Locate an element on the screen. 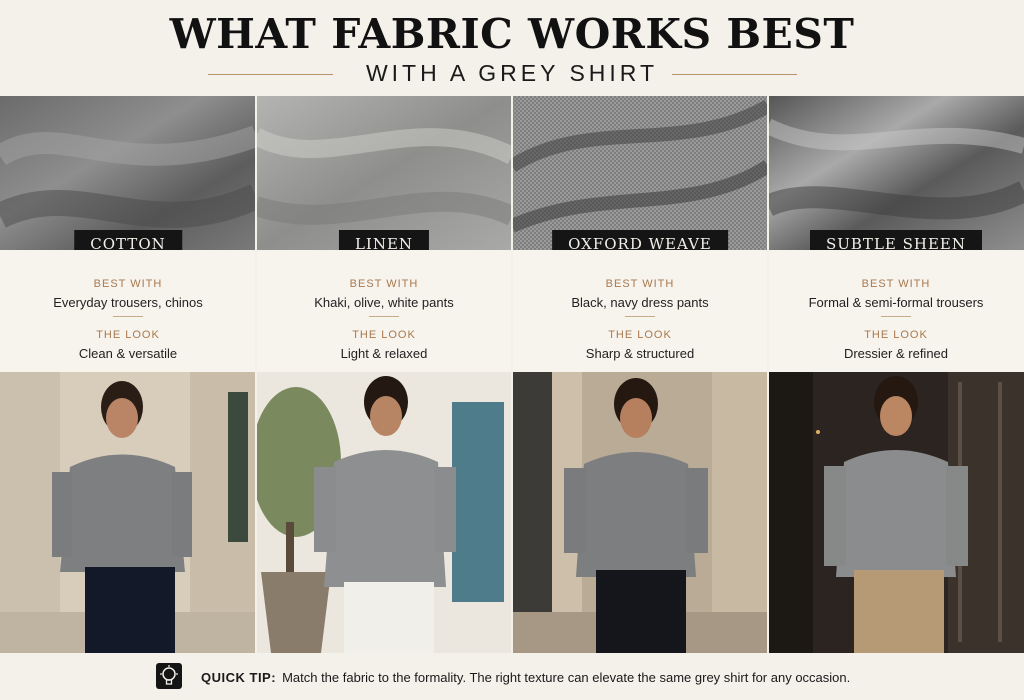  oxford-weave-fabric-image is located at coordinates (640, 173).